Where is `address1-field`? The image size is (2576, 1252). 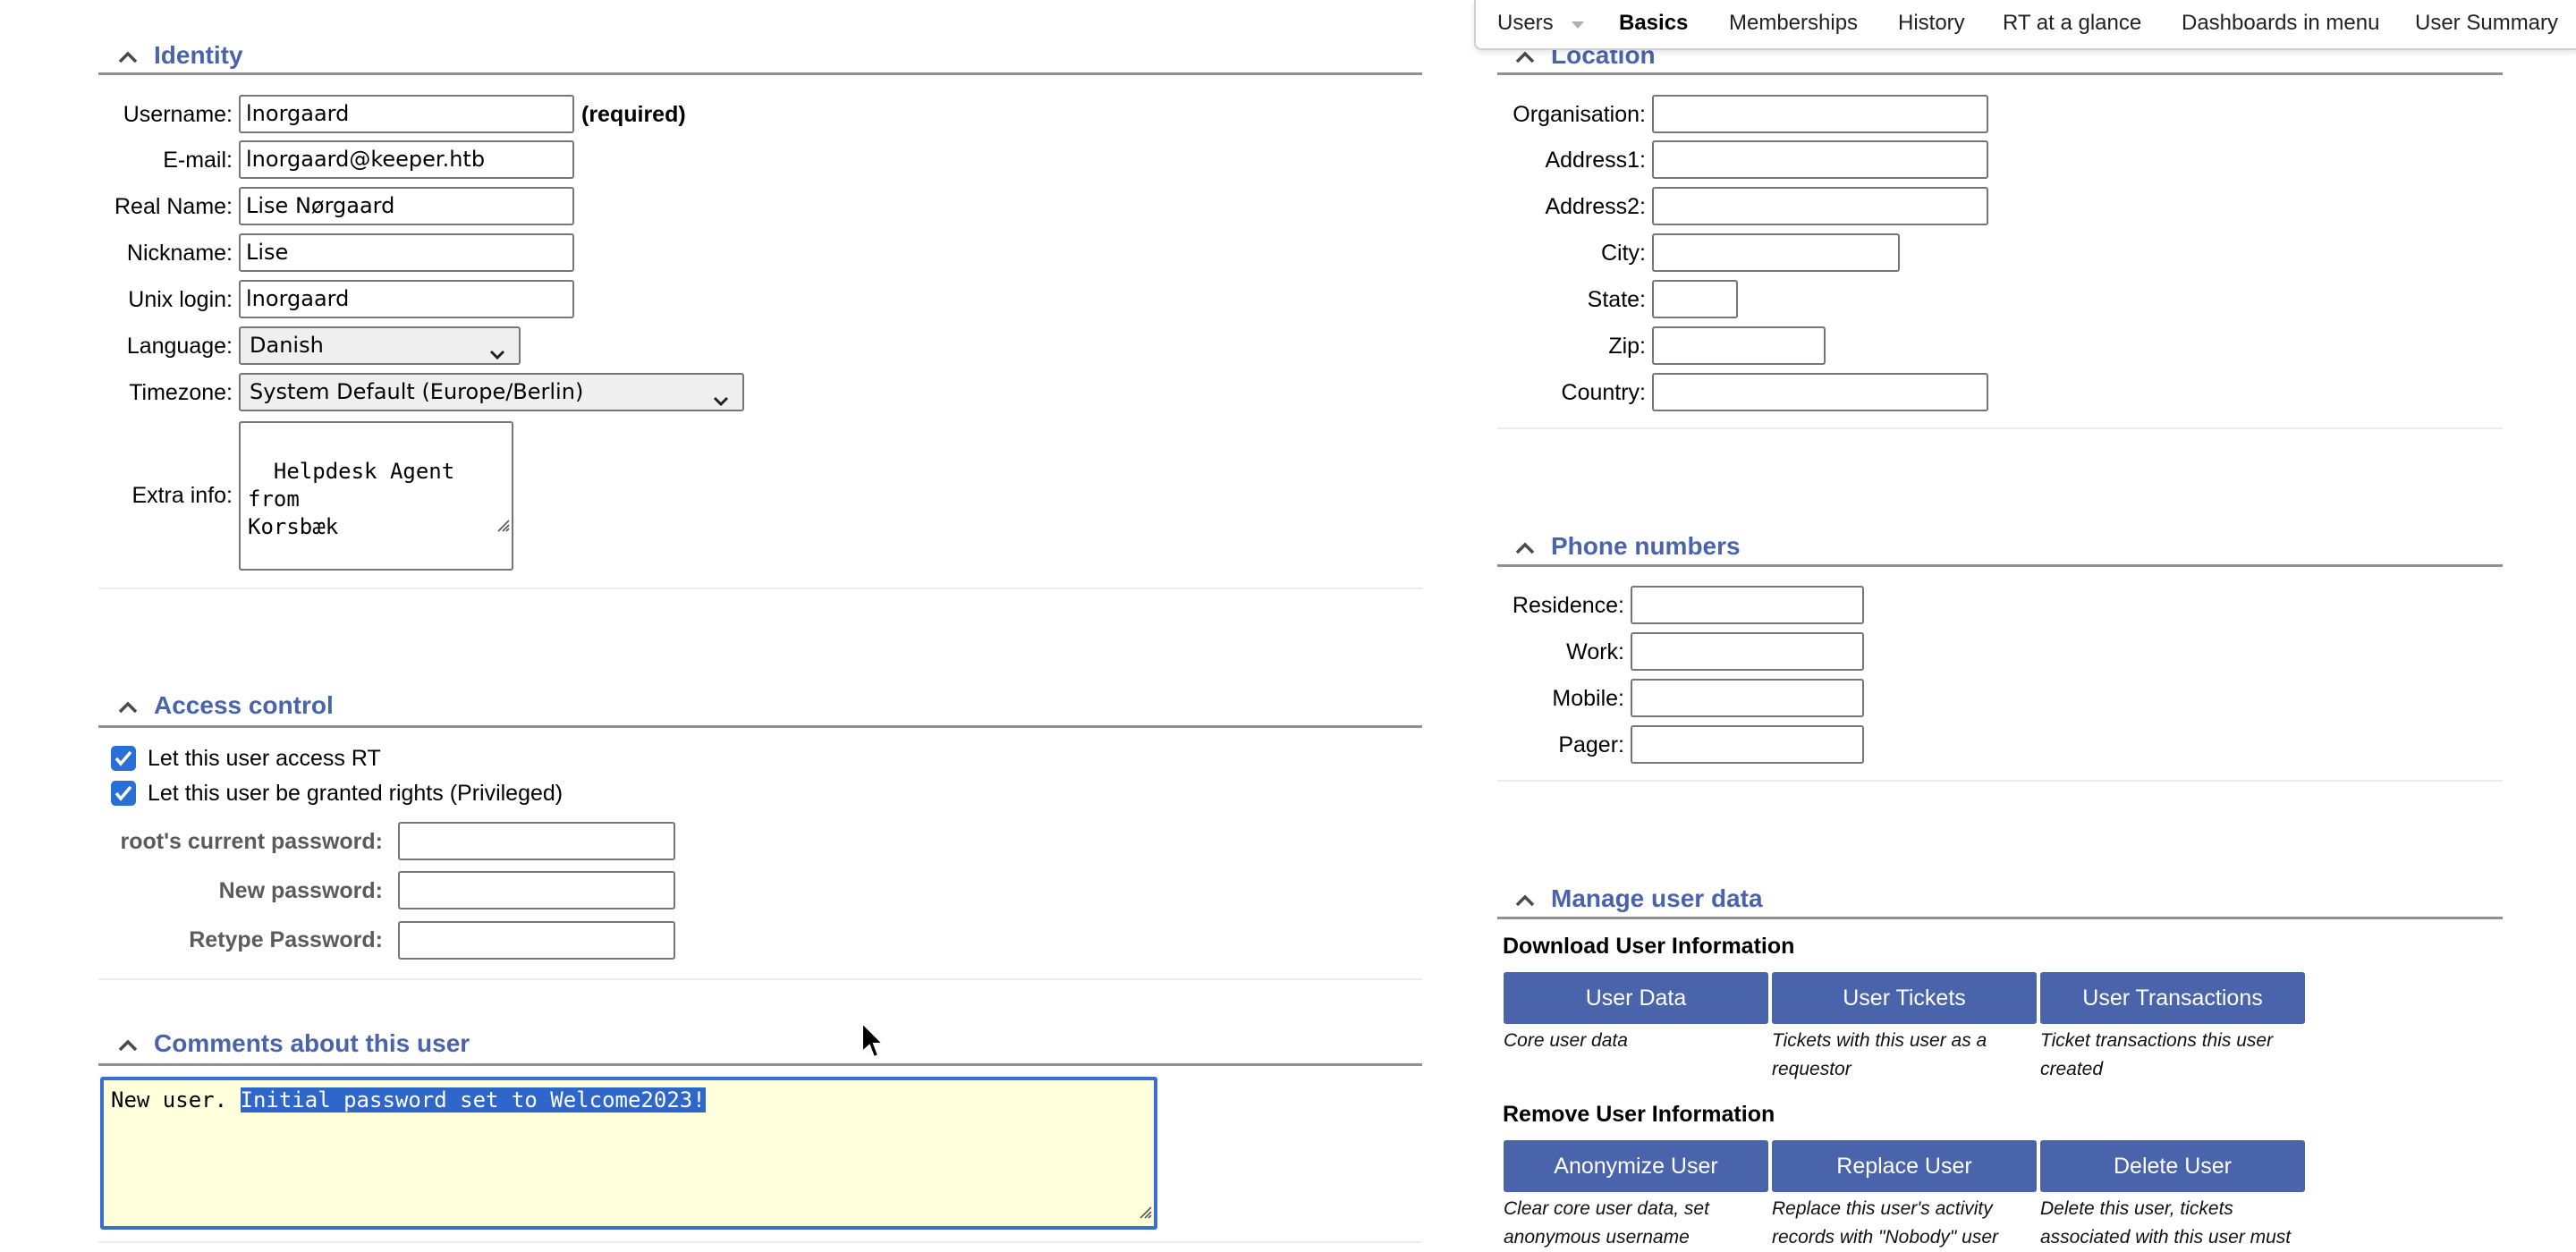 address1-field is located at coordinates (1820, 159).